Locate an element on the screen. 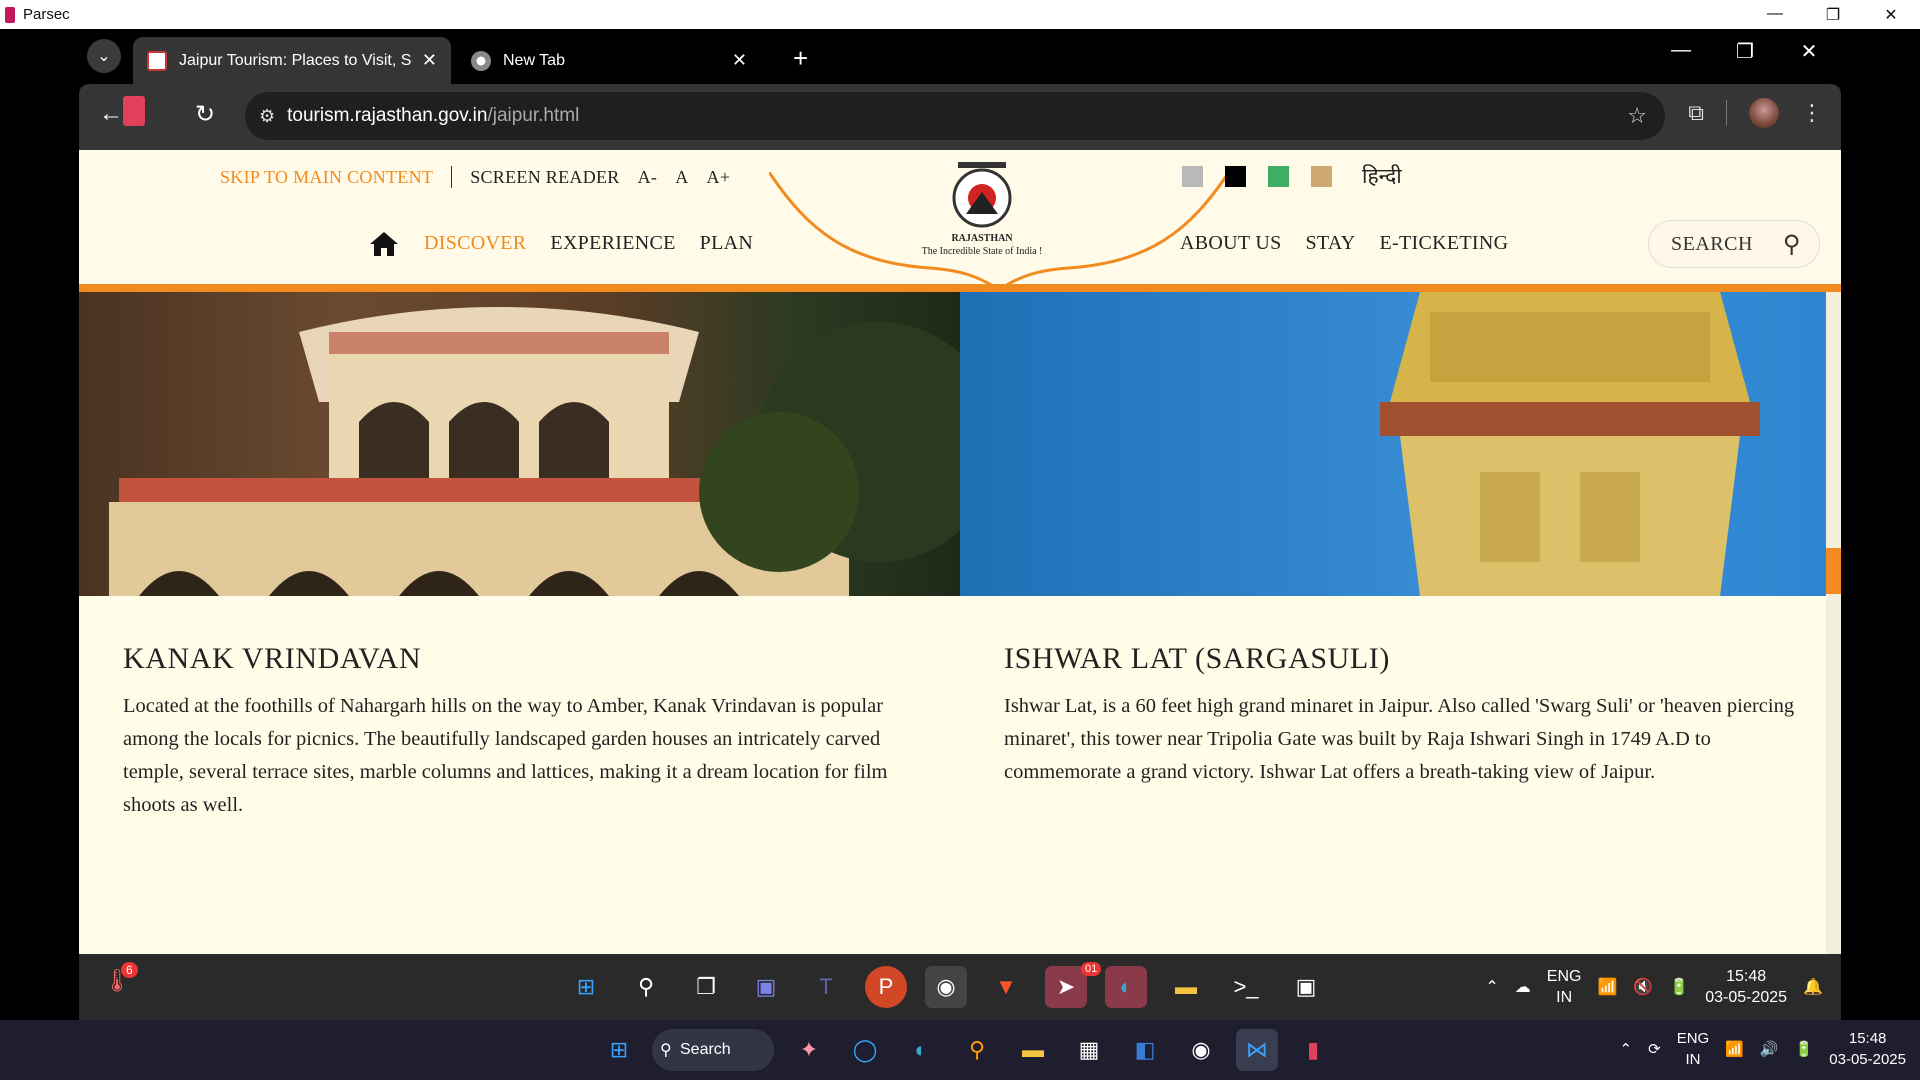  remote-pinned-apps: ⊞ ⚲ ❐ ▣ T P ◉ ▼ ➤ ◐ ▬ >_ ▣ is located at coordinates (946, 987).